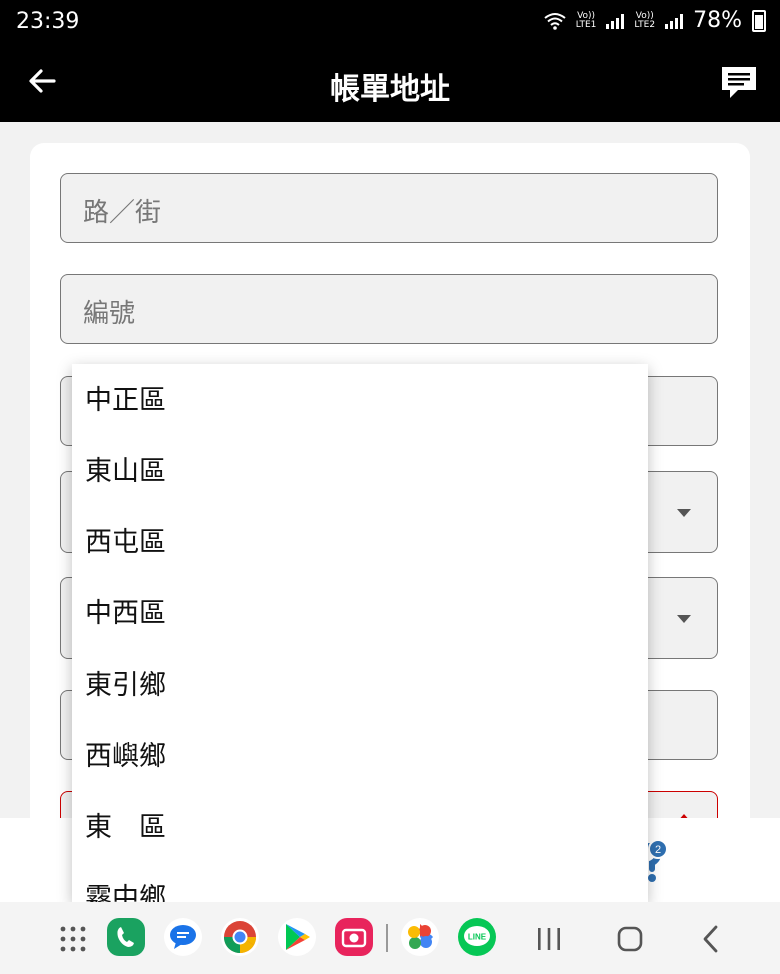  What do you see at coordinates (360, 883) in the screenshot?
I see `dropdown-option: 霧中鄉` at bounding box center [360, 883].